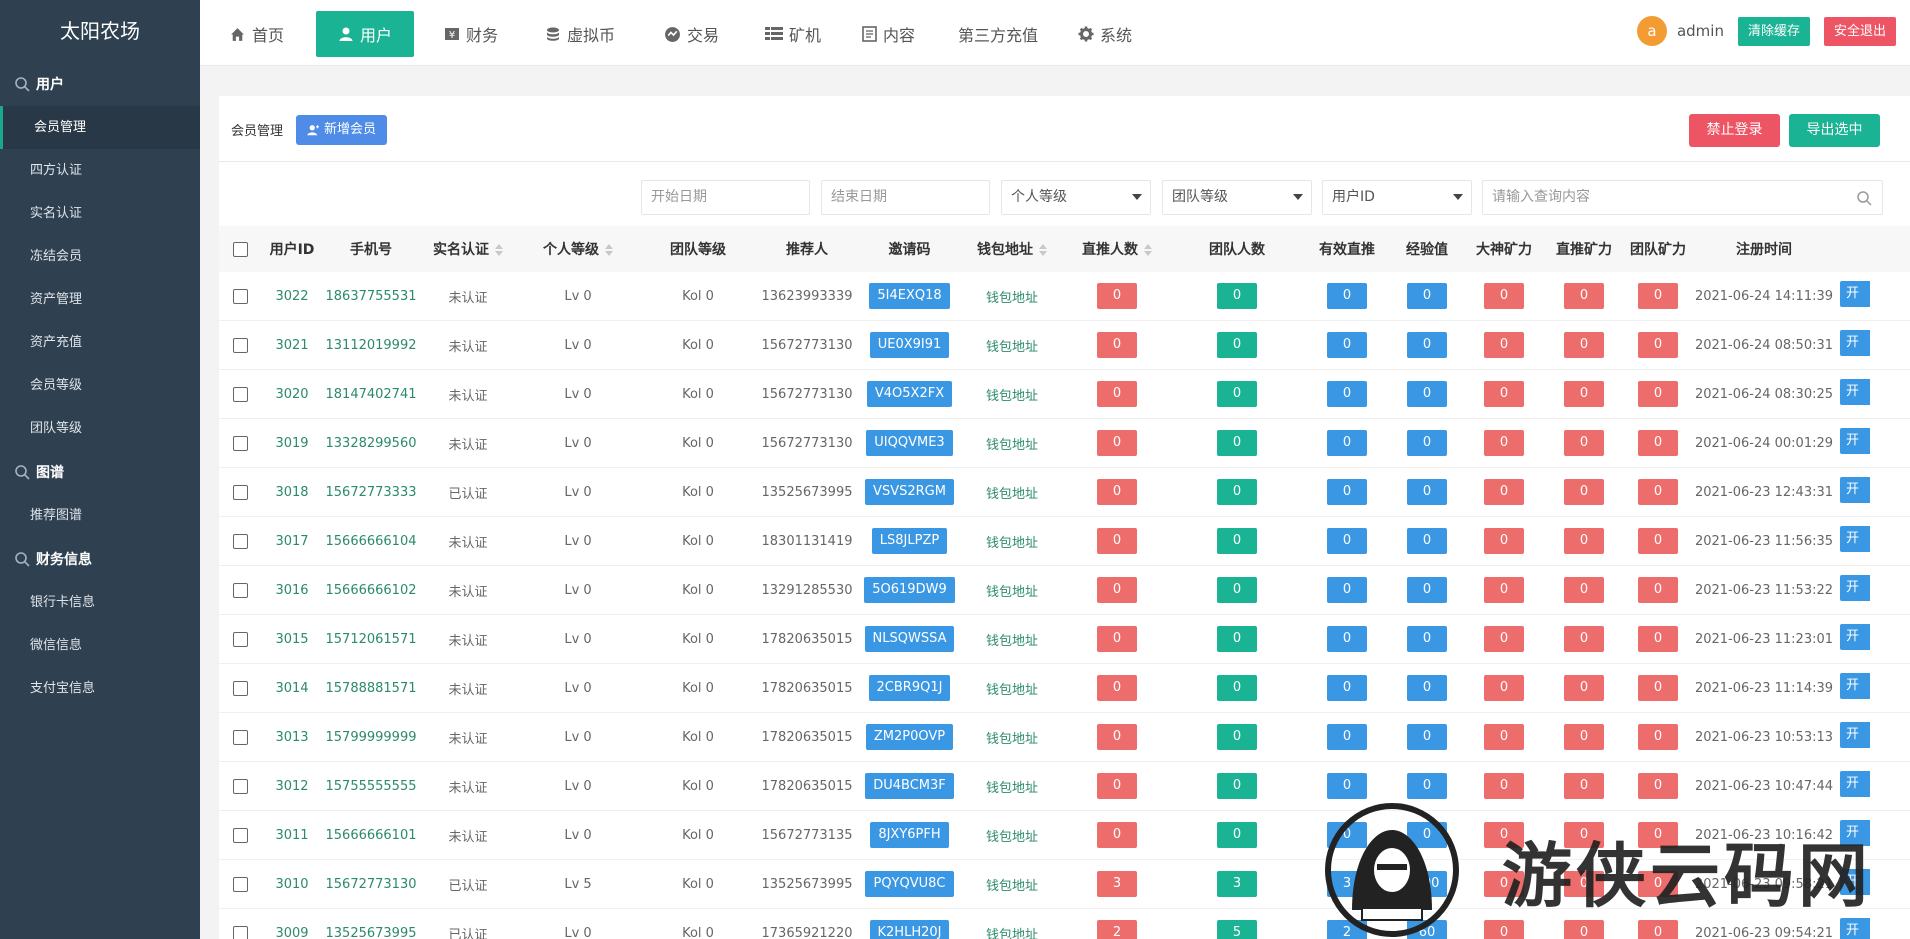 This screenshot has height=939, width=1910. I want to click on nav-home: 首页, so click(256, 34).